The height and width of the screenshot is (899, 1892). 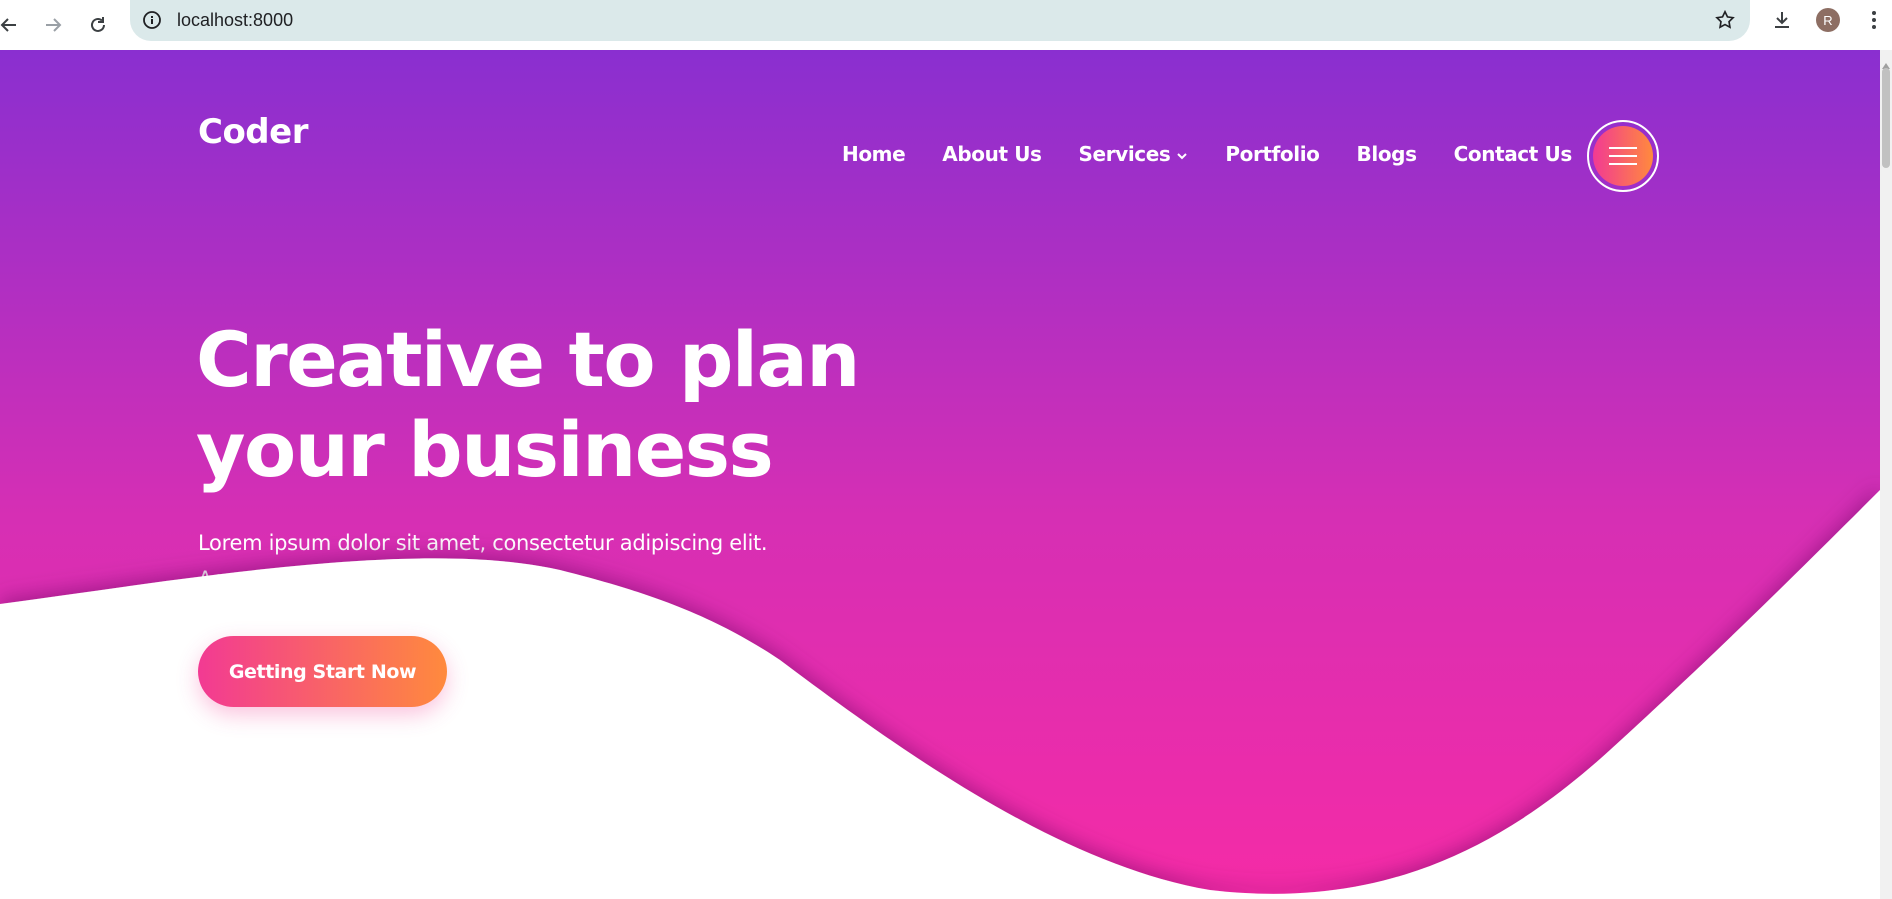 I want to click on nav-about-label: About Us, so click(x=992, y=154).